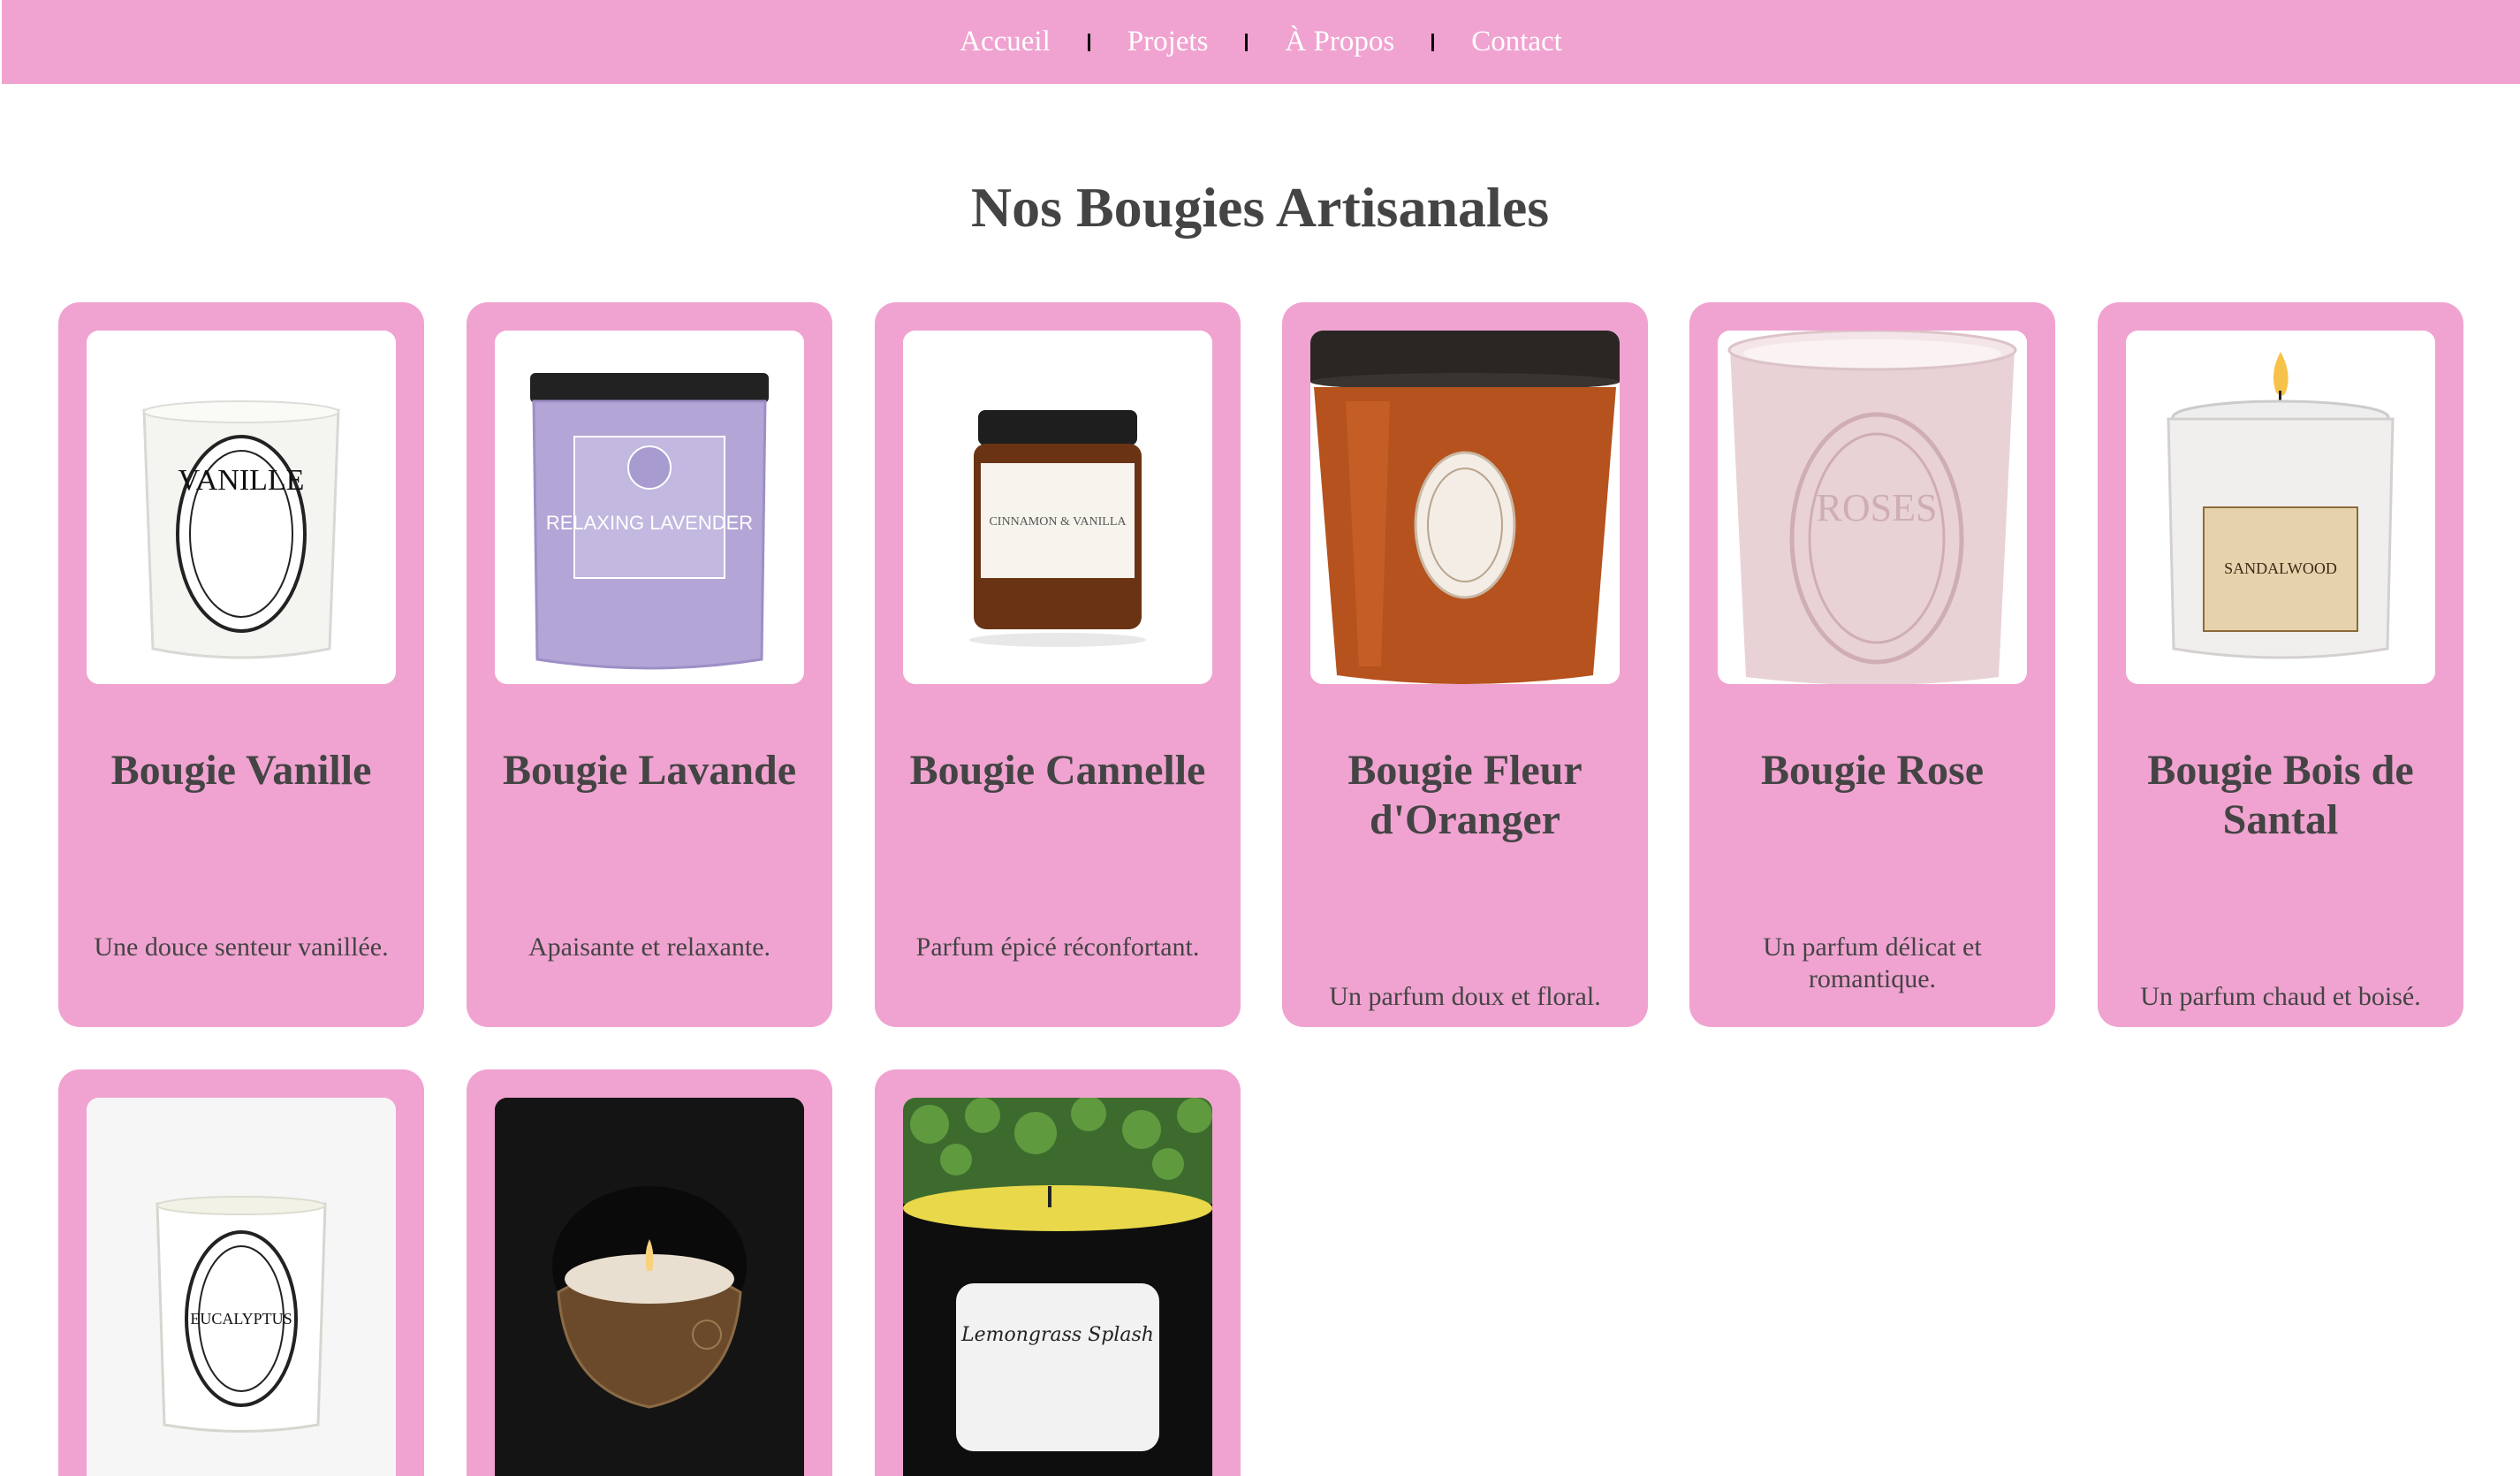  Describe the element at coordinates (241, 1287) in the screenshot. I see `product-image-eucalyptus: EUCALYPTUS` at that location.